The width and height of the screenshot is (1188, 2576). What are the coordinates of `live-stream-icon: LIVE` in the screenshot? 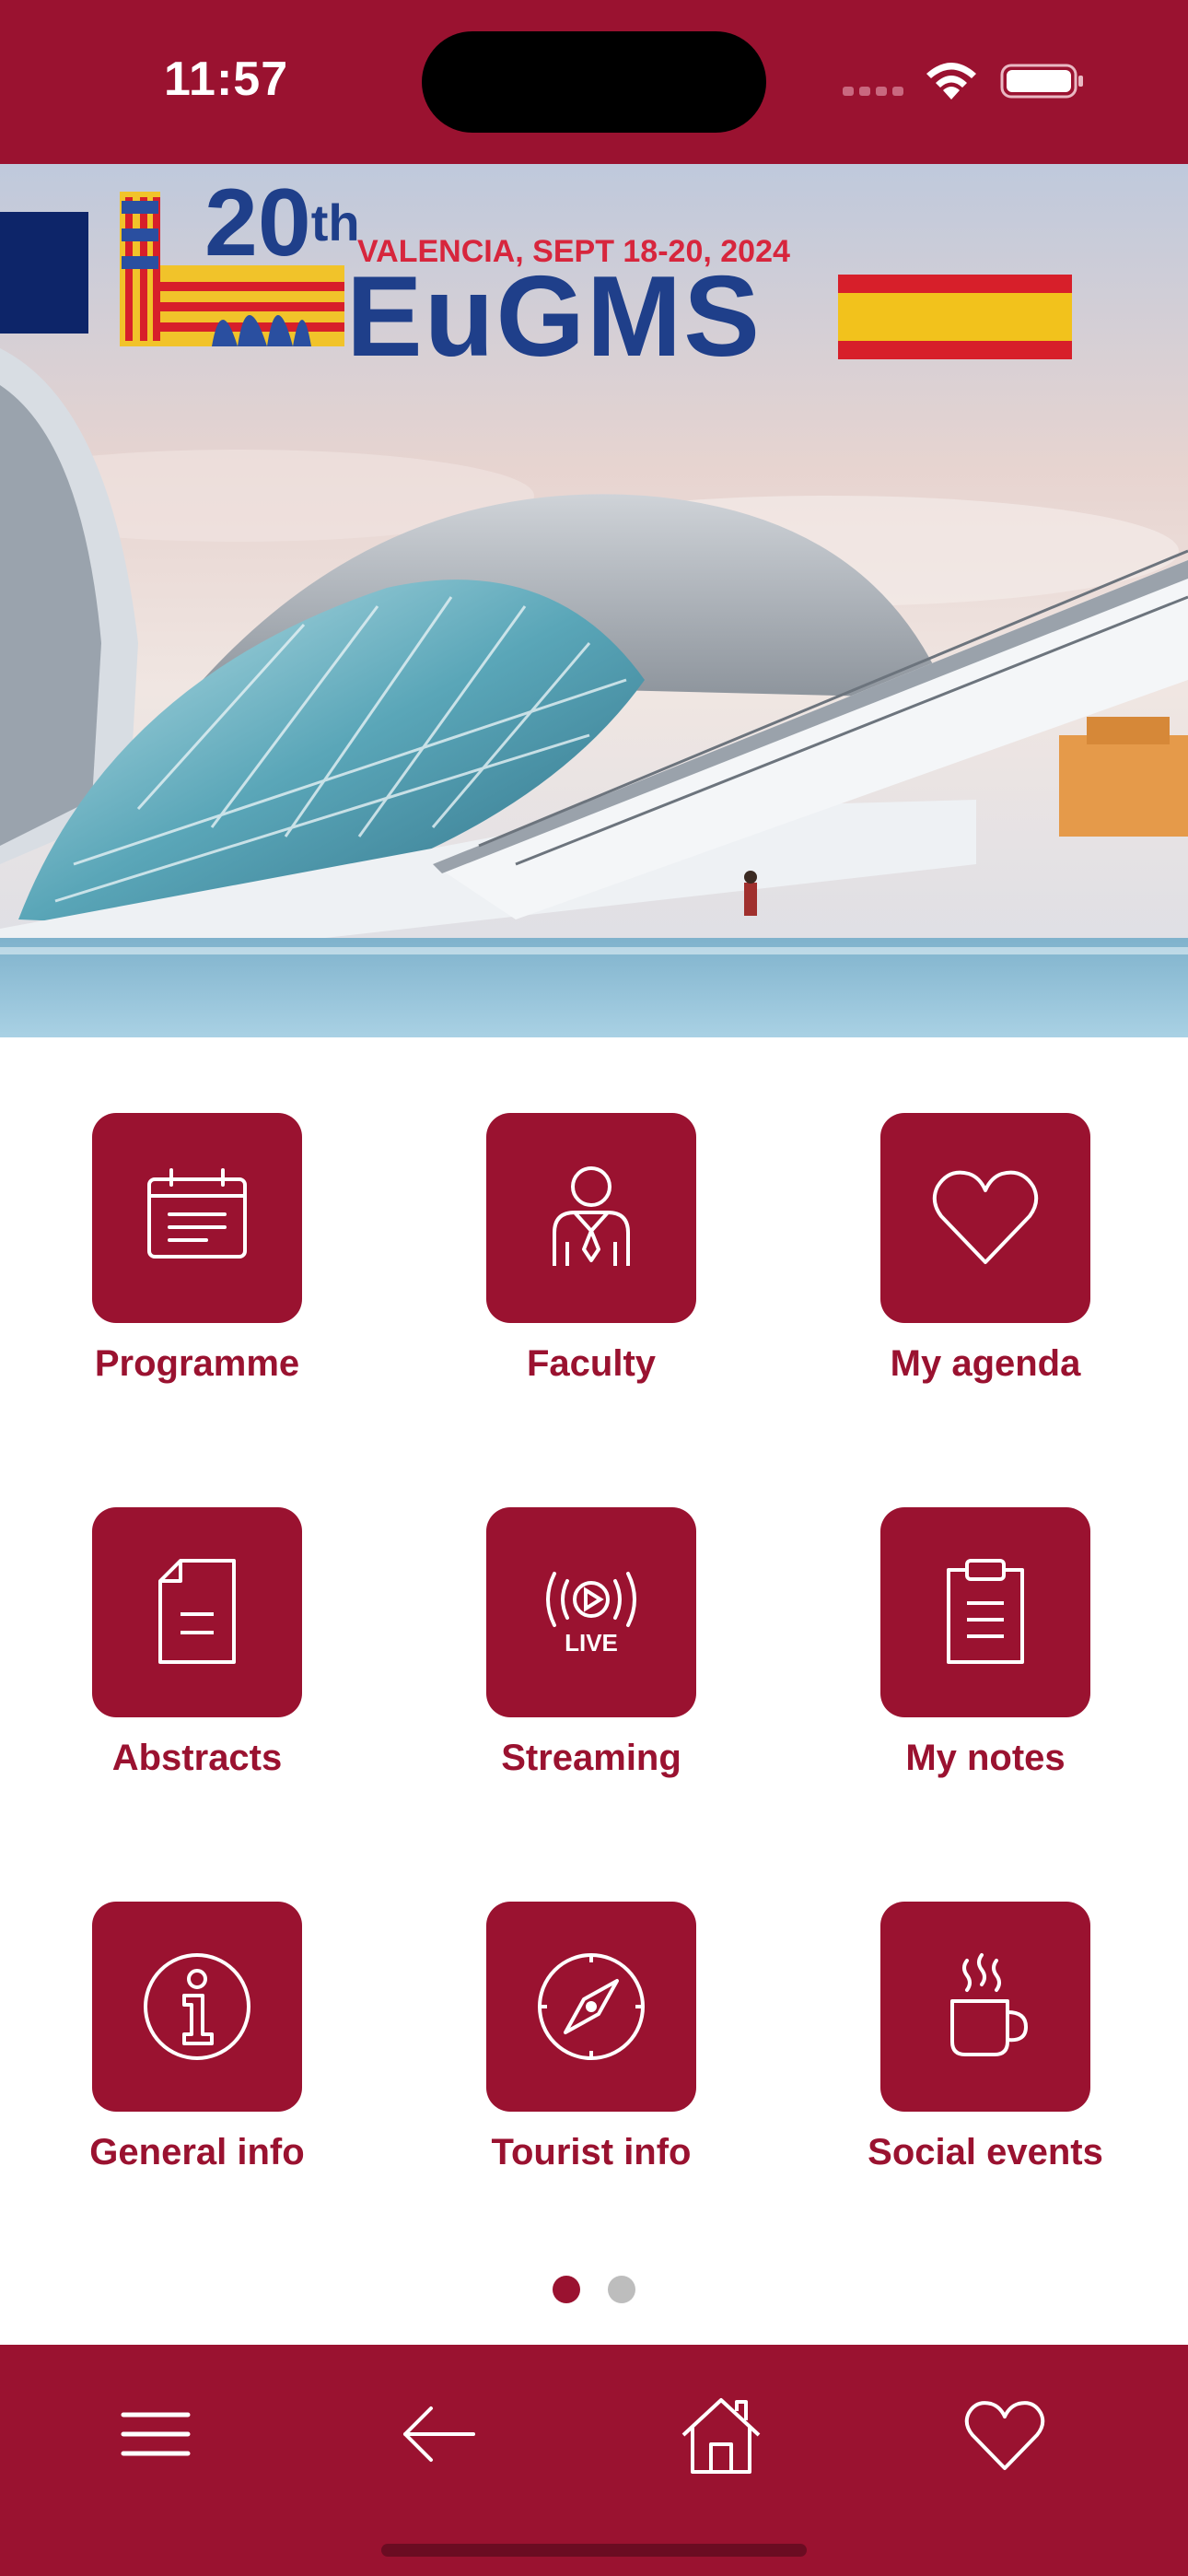 It's located at (591, 1615).